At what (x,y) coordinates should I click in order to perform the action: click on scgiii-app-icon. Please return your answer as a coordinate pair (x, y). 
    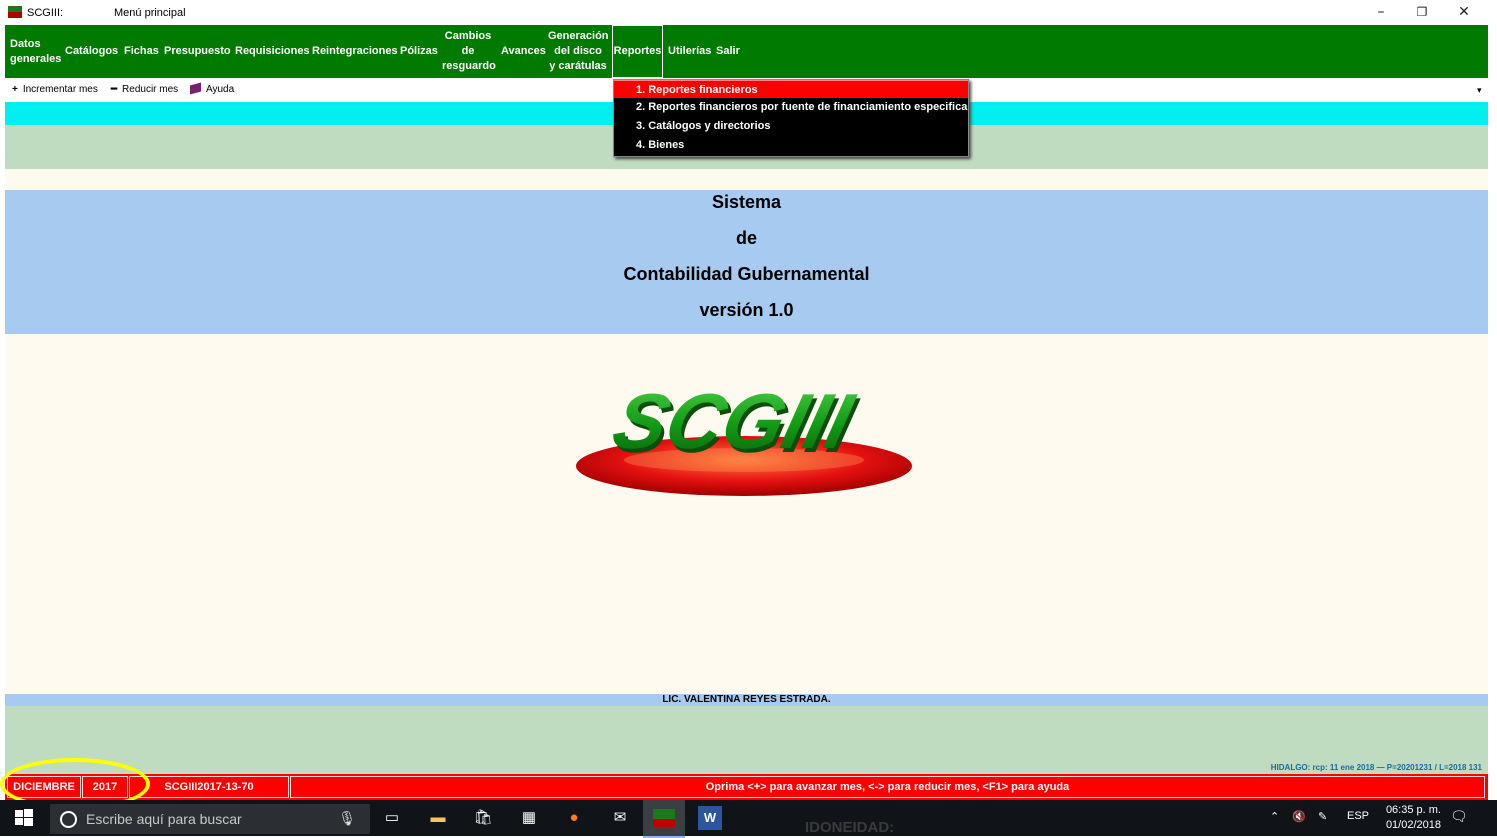
    Looking at the image, I should click on (664, 818).